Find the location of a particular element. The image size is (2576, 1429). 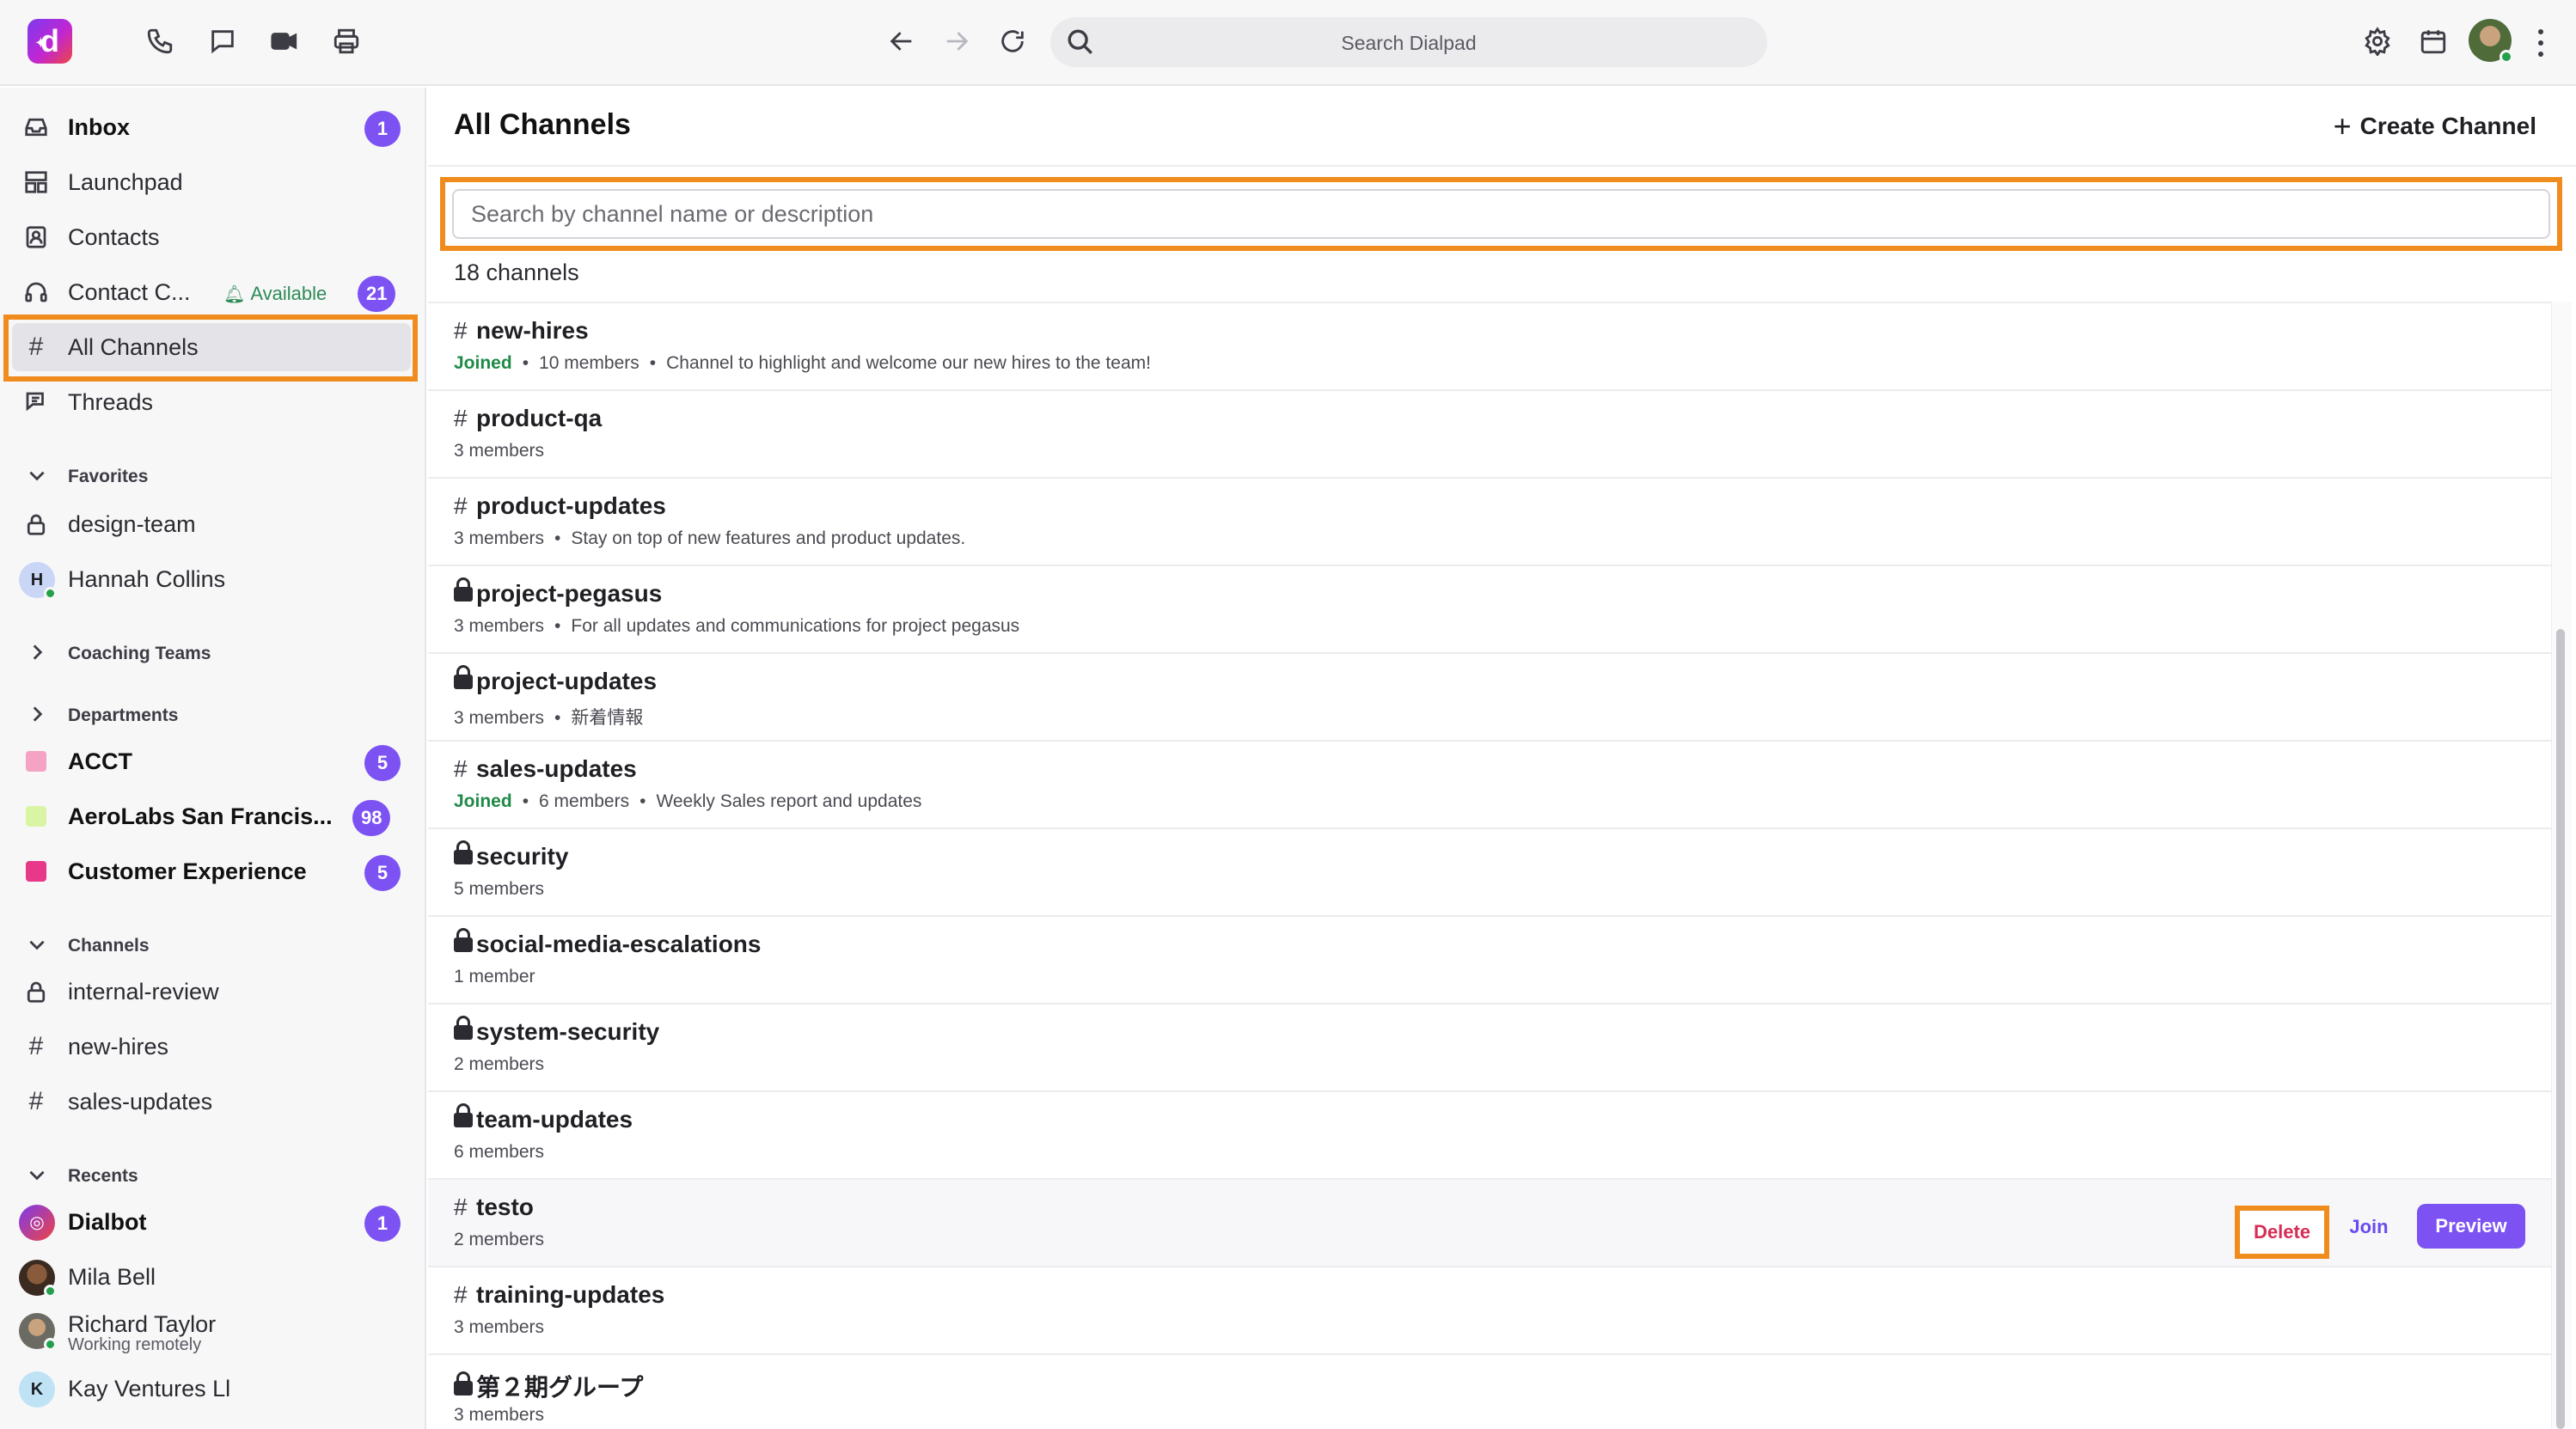

channel-name: # new-hires is located at coordinates (521, 331).